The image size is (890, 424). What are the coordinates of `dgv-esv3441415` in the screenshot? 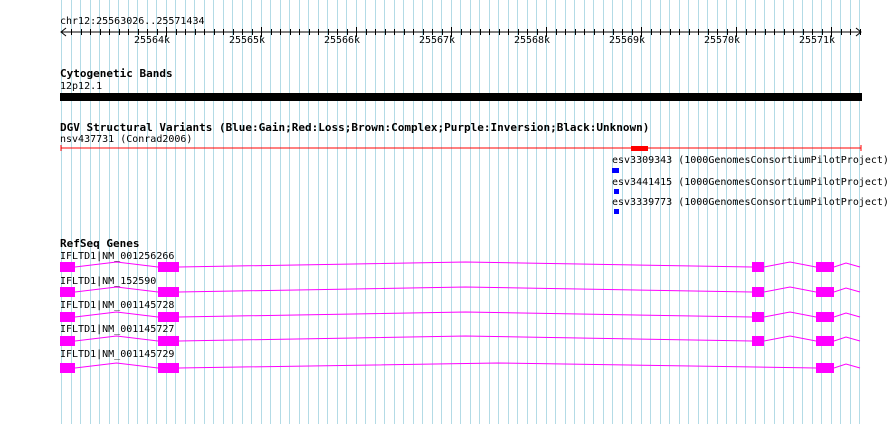 It's located at (616, 191).